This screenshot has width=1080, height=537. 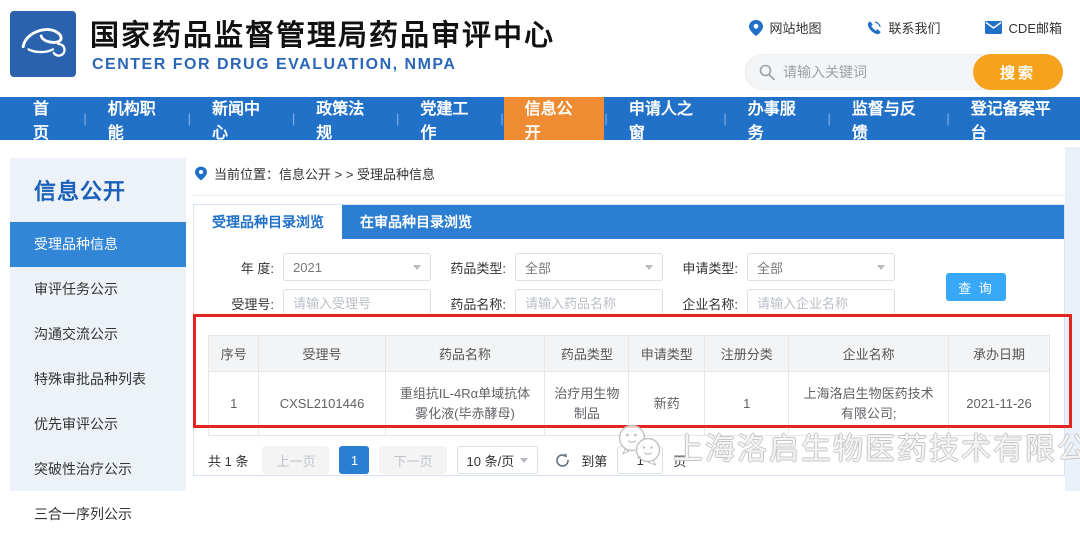 I want to click on contact-link: 联系我们, so click(x=903, y=27).